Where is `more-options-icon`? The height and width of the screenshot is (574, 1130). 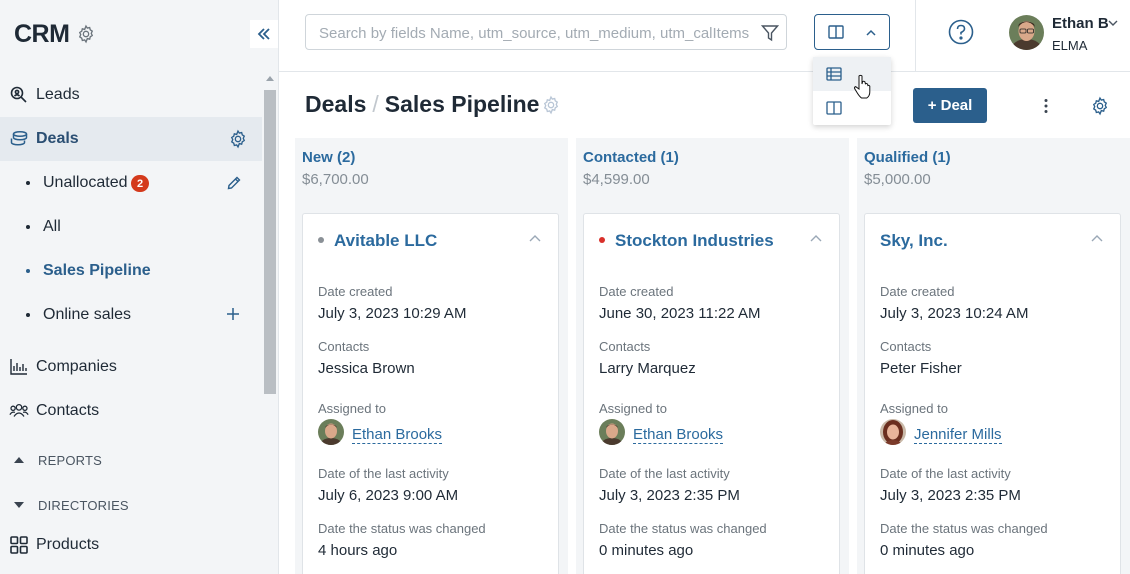 more-options-icon is located at coordinates (1046, 106).